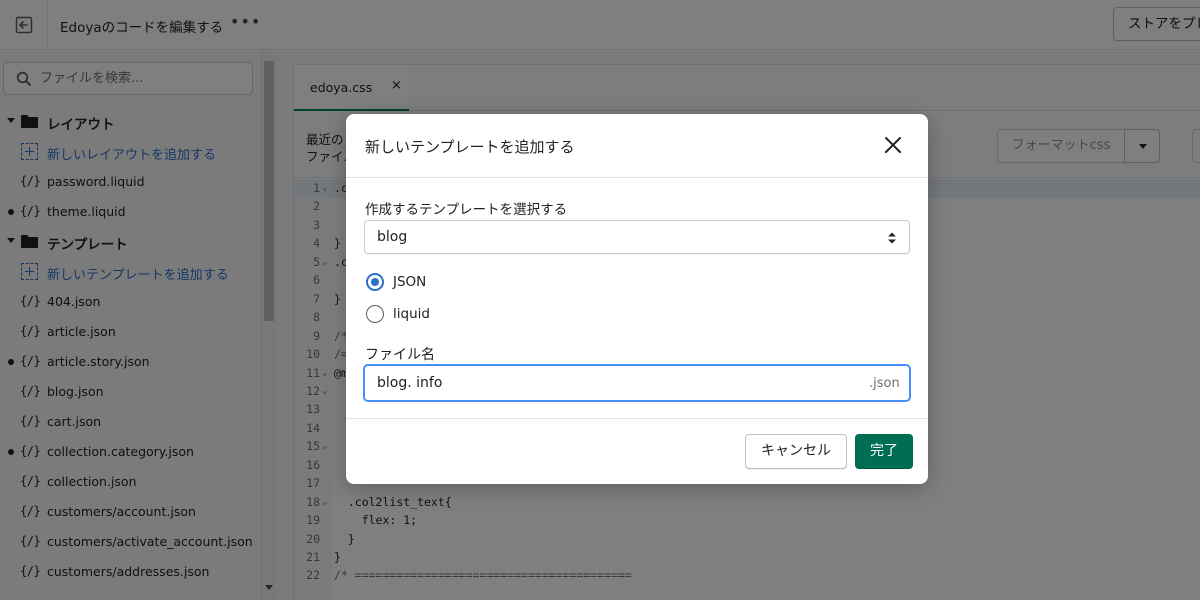 The image size is (1200, 600). What do you see at coordinates (375, 314) in the screenshot?
I see `radio-liquid-circle` at bounding box center [375, 314].